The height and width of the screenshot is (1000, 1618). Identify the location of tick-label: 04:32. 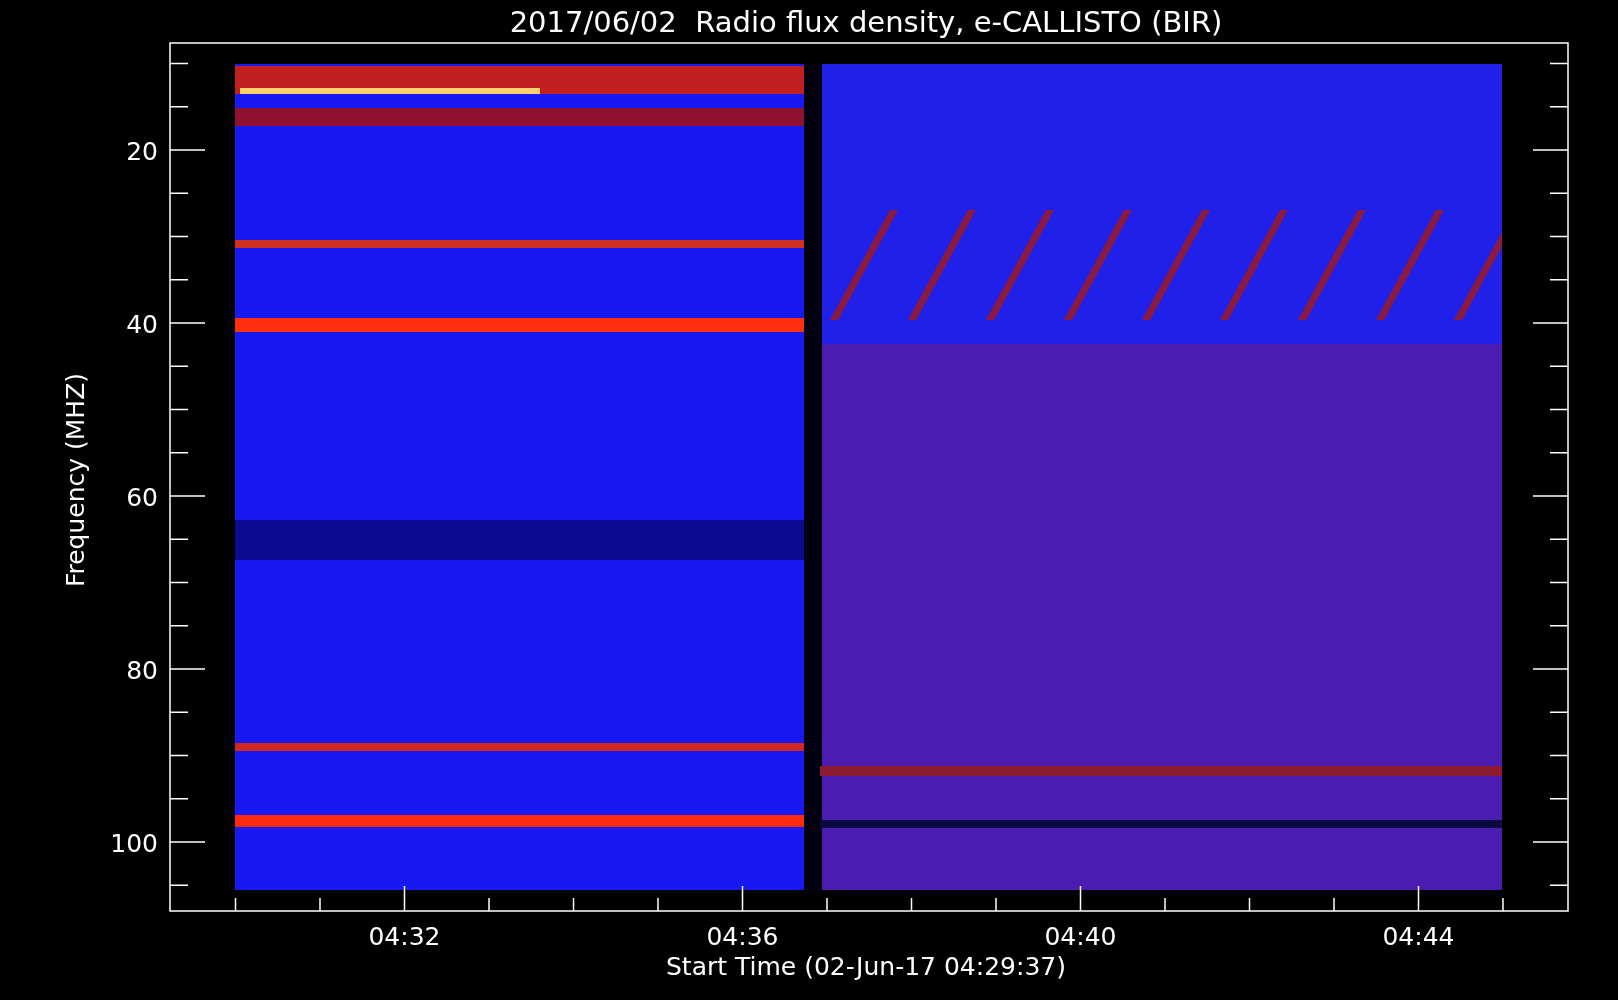
(404, 936).